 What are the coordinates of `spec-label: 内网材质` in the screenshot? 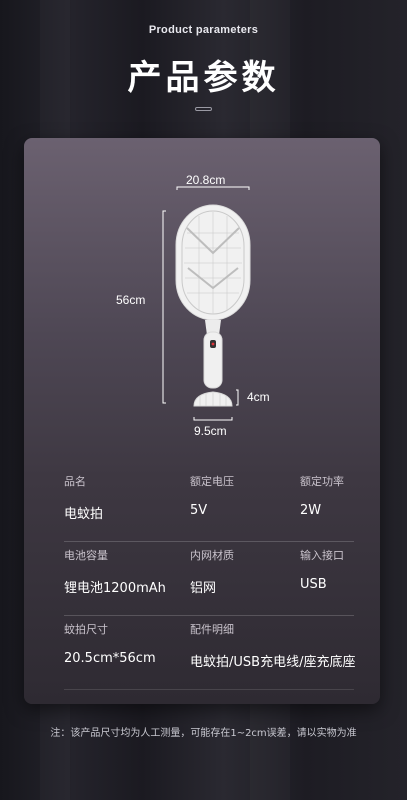 It's located at (212, 555).